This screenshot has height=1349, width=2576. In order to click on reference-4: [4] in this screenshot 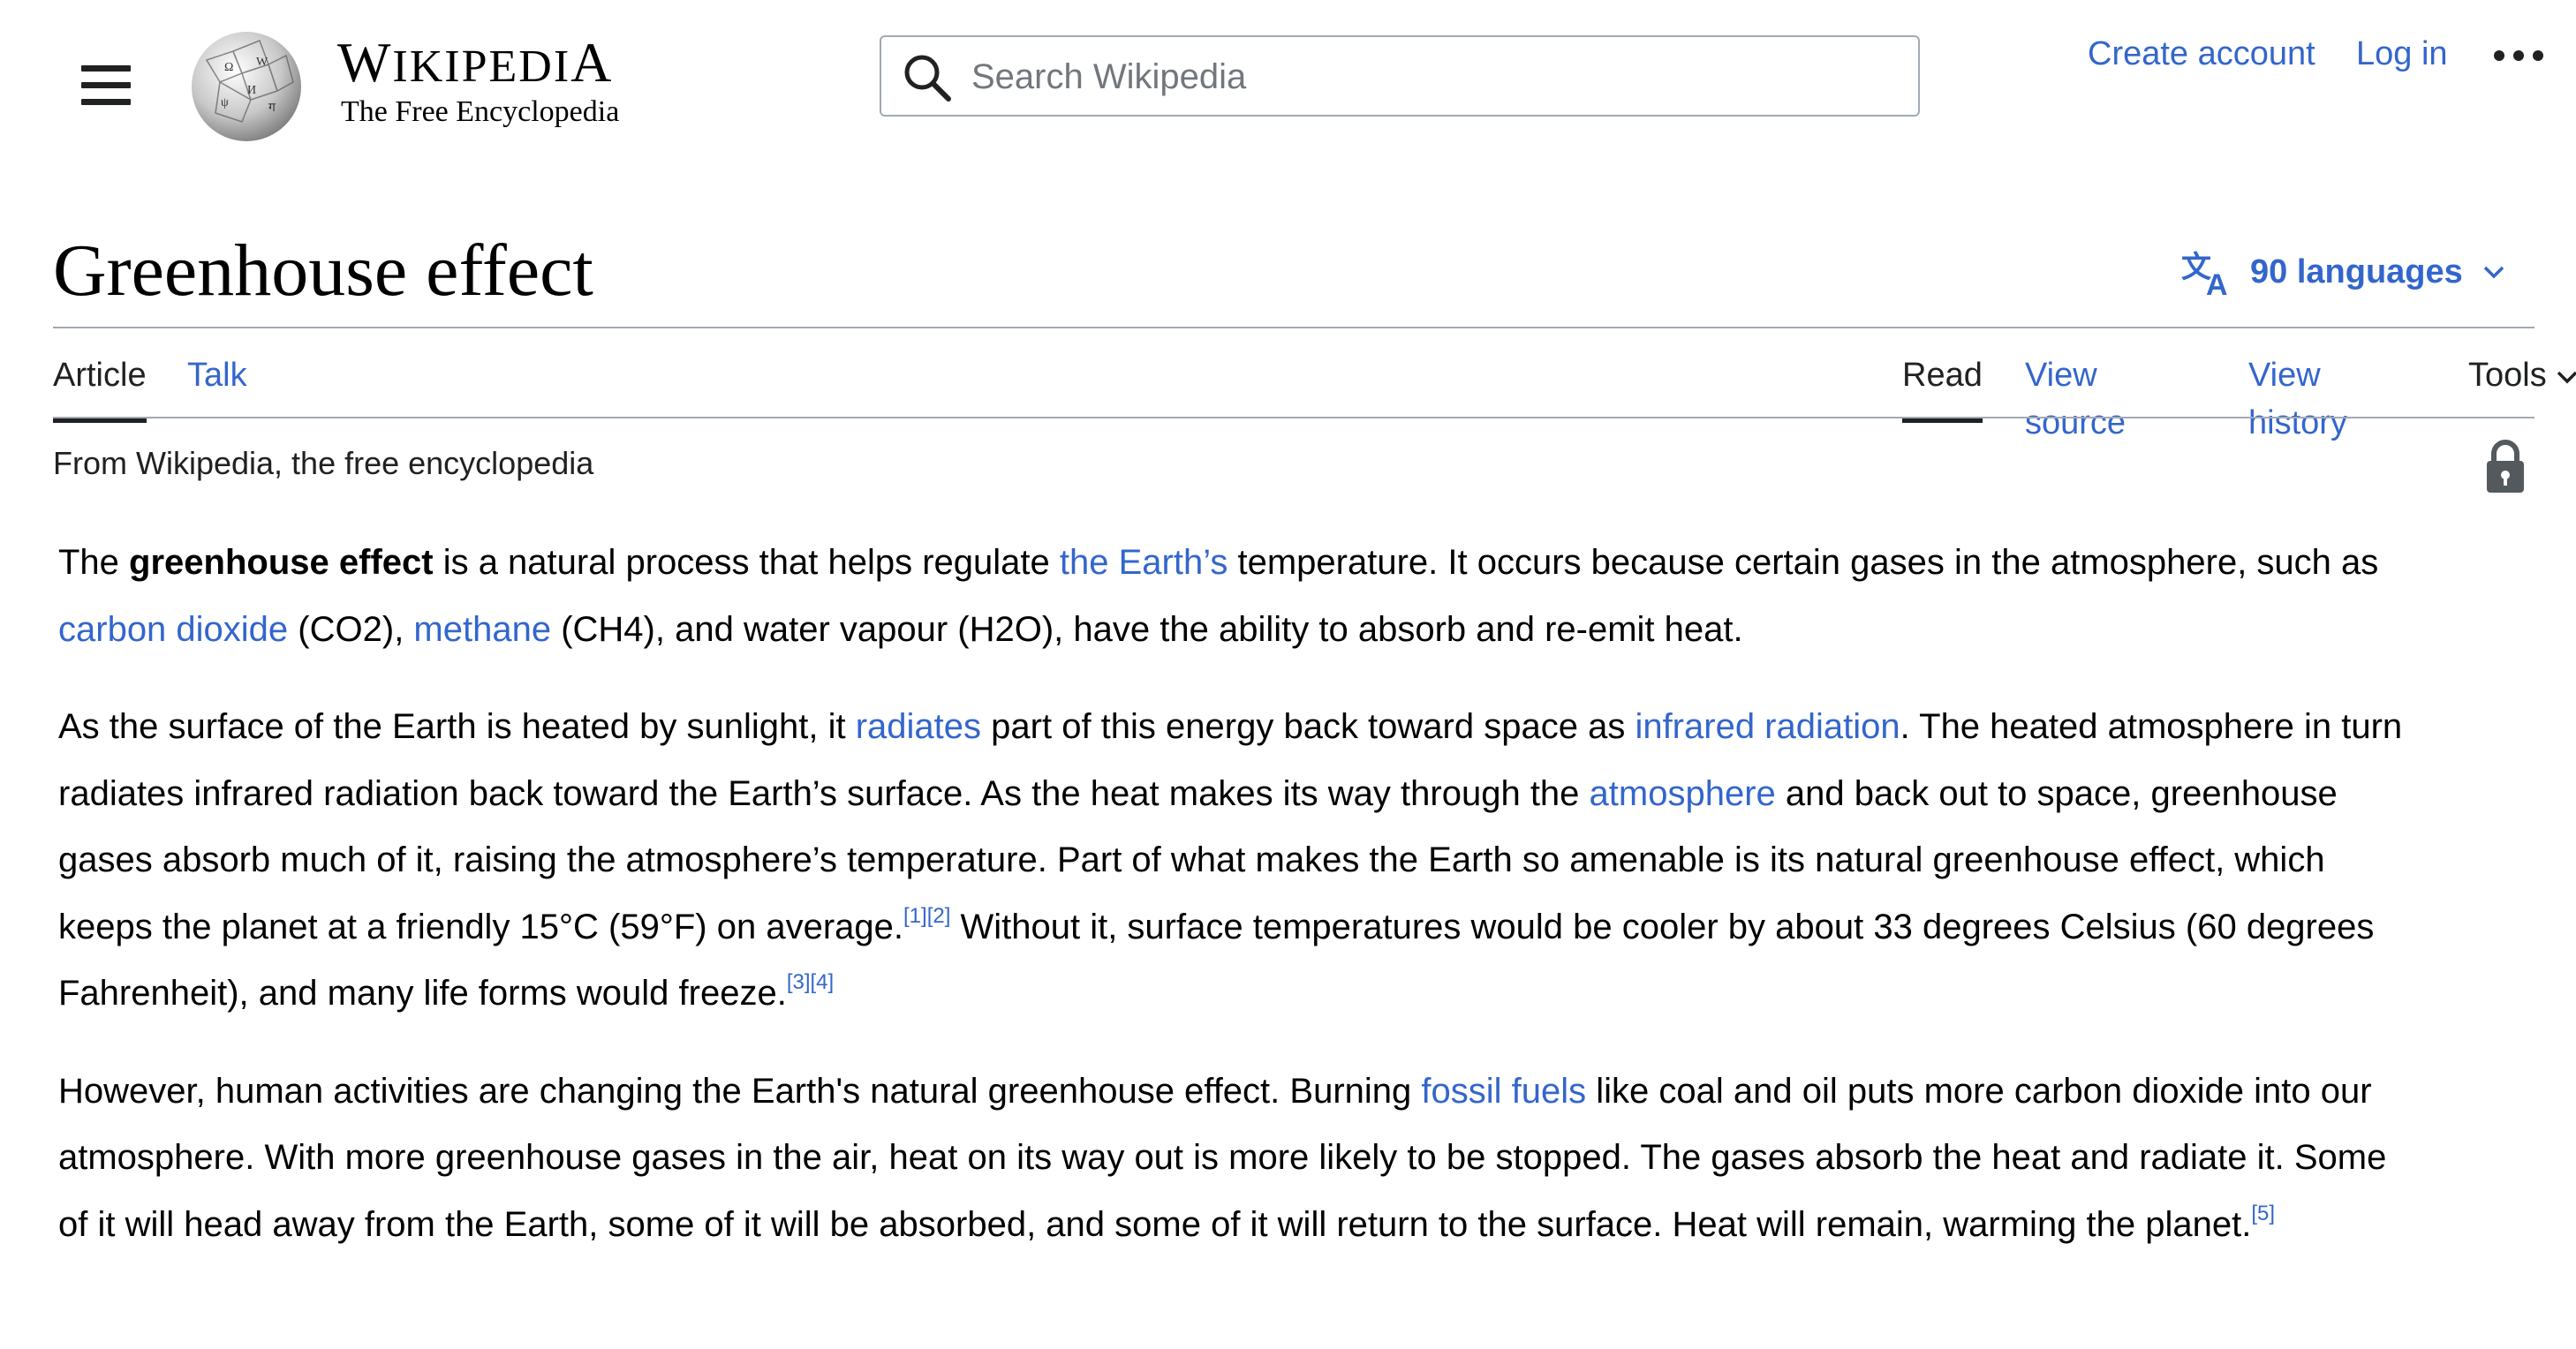, I will do `click(823, 982)`.